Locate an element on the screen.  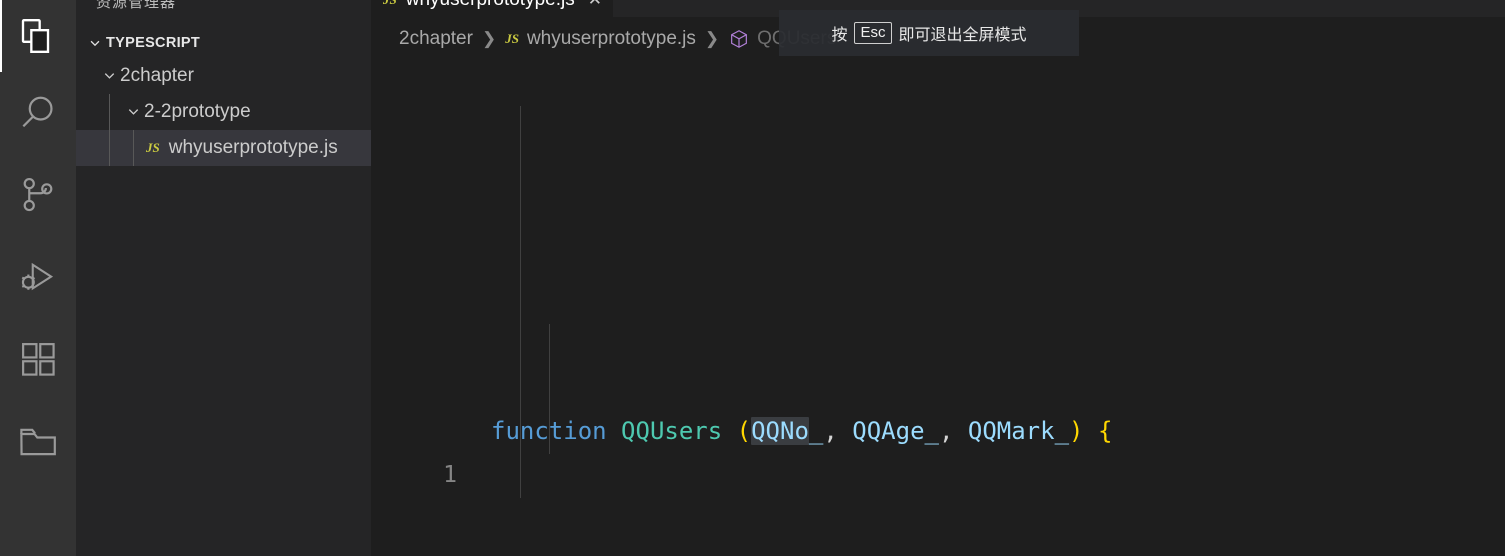
sidebar-more-actions-icon: ··· is located at coordinates (342, 3).